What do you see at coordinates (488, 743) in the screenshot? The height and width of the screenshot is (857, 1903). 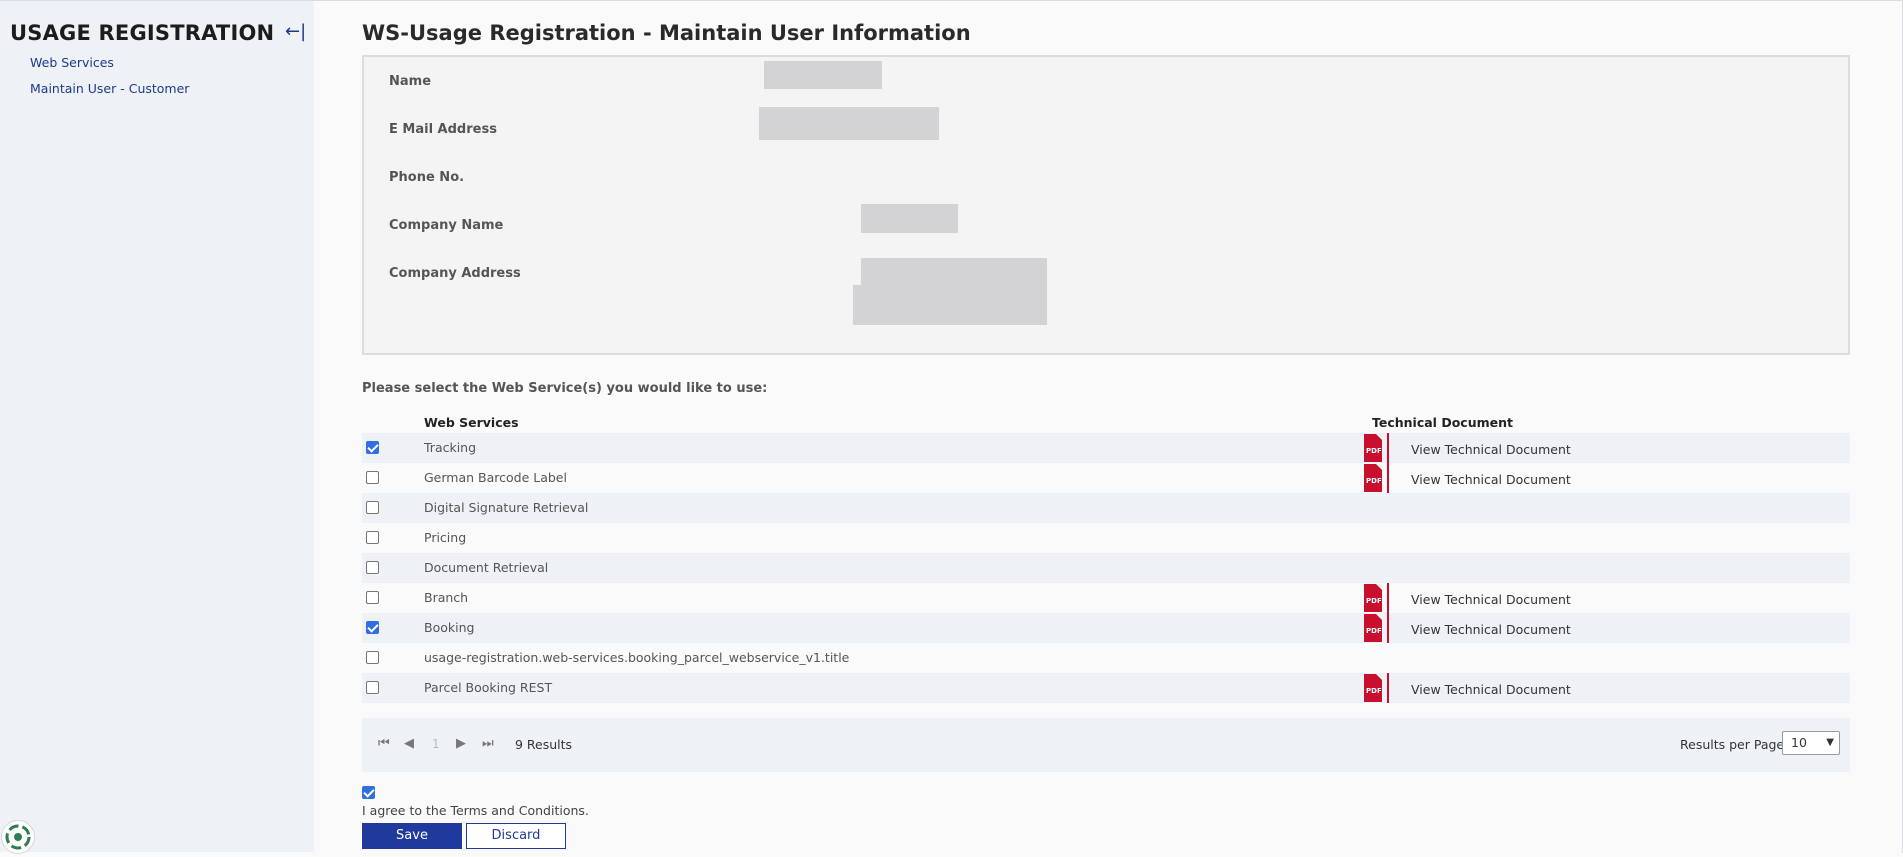 I see `last-page-icon: ⏭` at bounding box center [488, 743].